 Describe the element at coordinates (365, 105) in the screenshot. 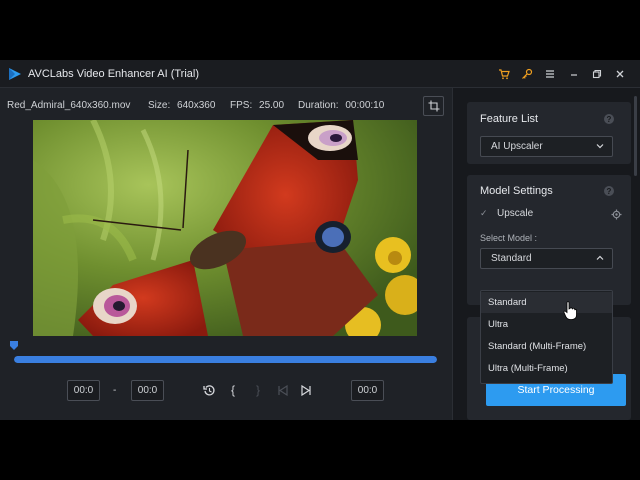

I see `duration-value: 00:00:10` at that location.